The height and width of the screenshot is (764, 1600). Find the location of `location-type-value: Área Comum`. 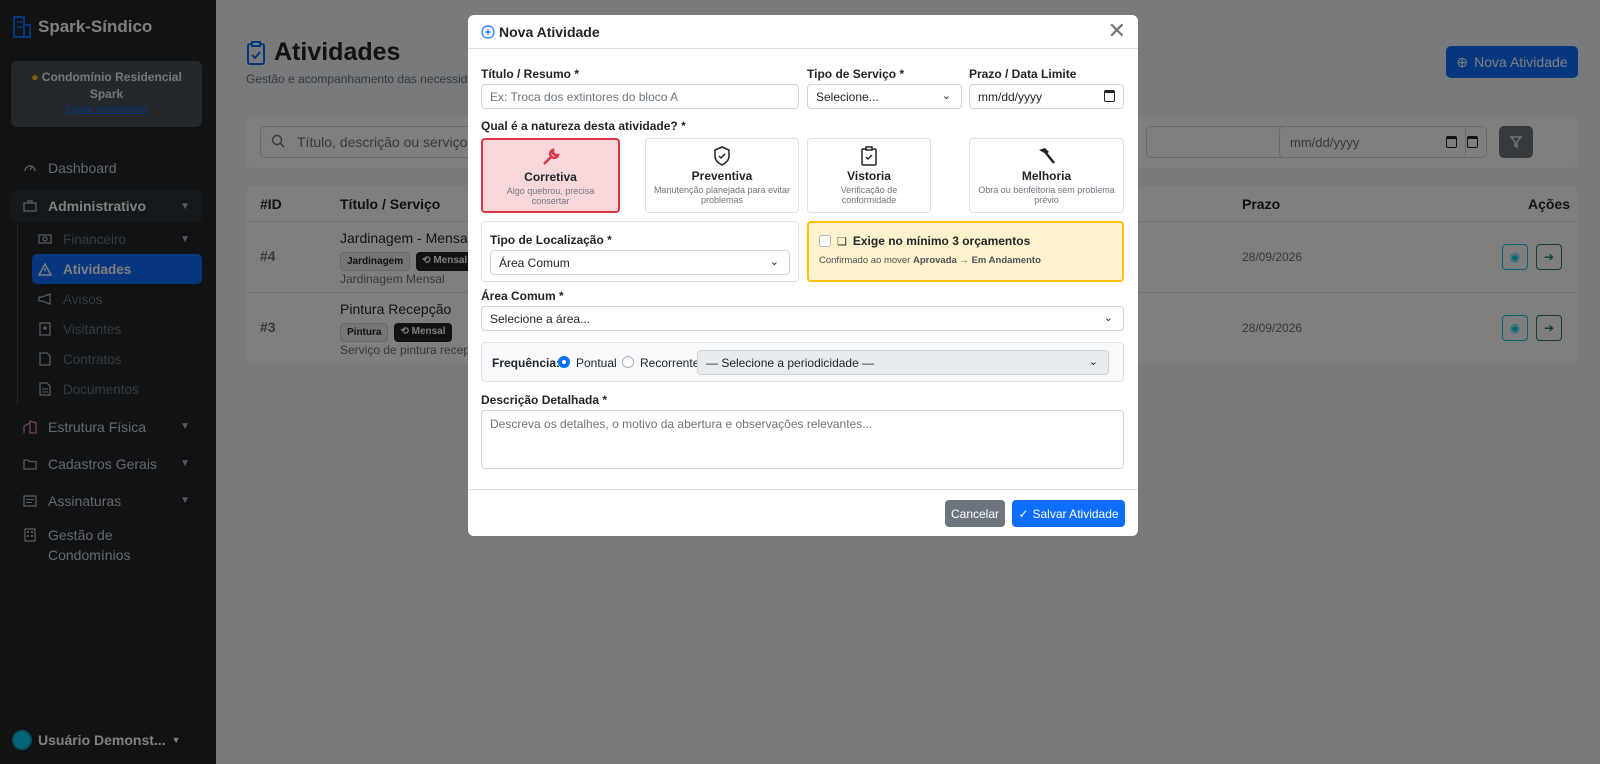

location-type-value: Área Comum is located at coordinates (534, 262).